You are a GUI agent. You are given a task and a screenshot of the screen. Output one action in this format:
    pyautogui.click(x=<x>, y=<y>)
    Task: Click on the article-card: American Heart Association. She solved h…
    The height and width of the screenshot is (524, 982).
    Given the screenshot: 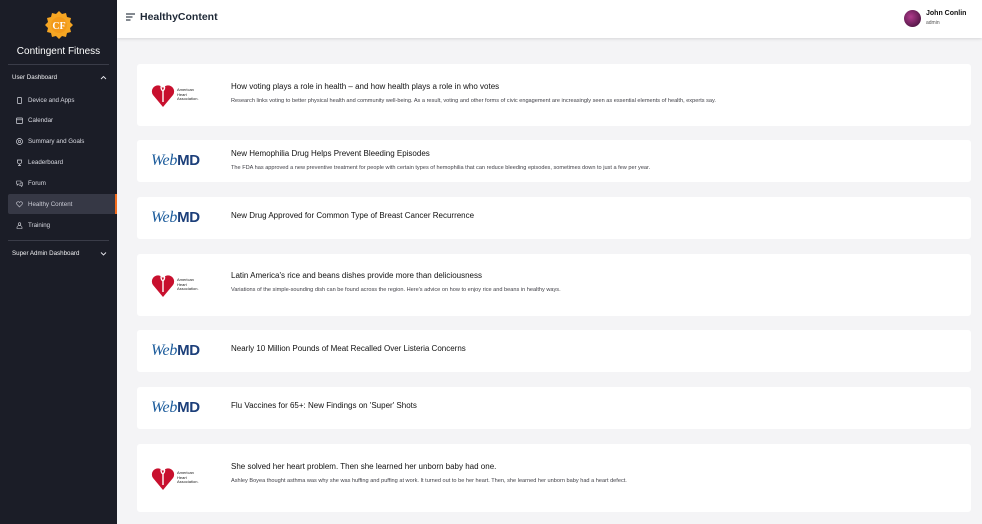 What is the action you would take?
    pyautogui.click(x=554, y=478)
    